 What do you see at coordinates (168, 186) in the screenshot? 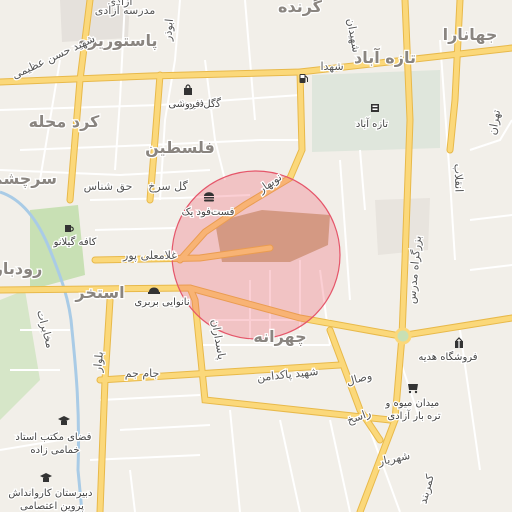
I see `street-label-gol-sorkh: گل سرخ` at bounding box center [168, 186].